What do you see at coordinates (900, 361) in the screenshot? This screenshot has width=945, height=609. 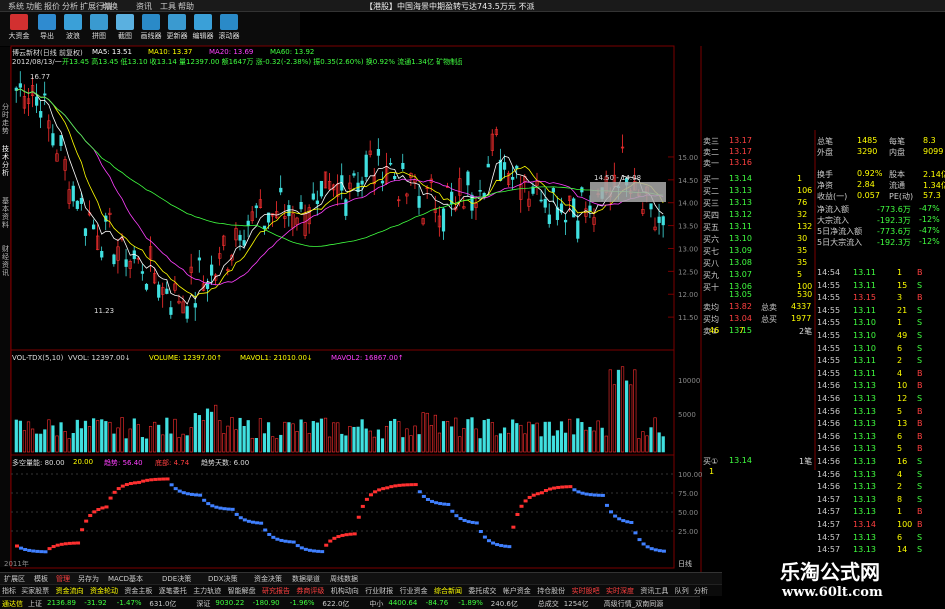 I see `cell: 2` at bounding box center [900, 361].